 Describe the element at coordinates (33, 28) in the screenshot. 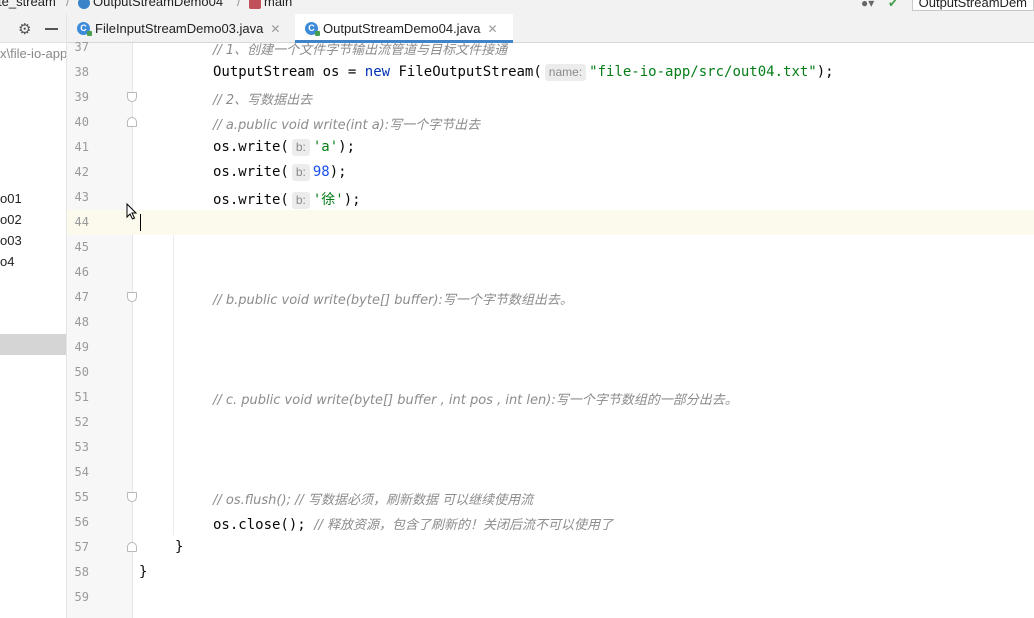

I see `project-panel-header: ⚙` at that location.